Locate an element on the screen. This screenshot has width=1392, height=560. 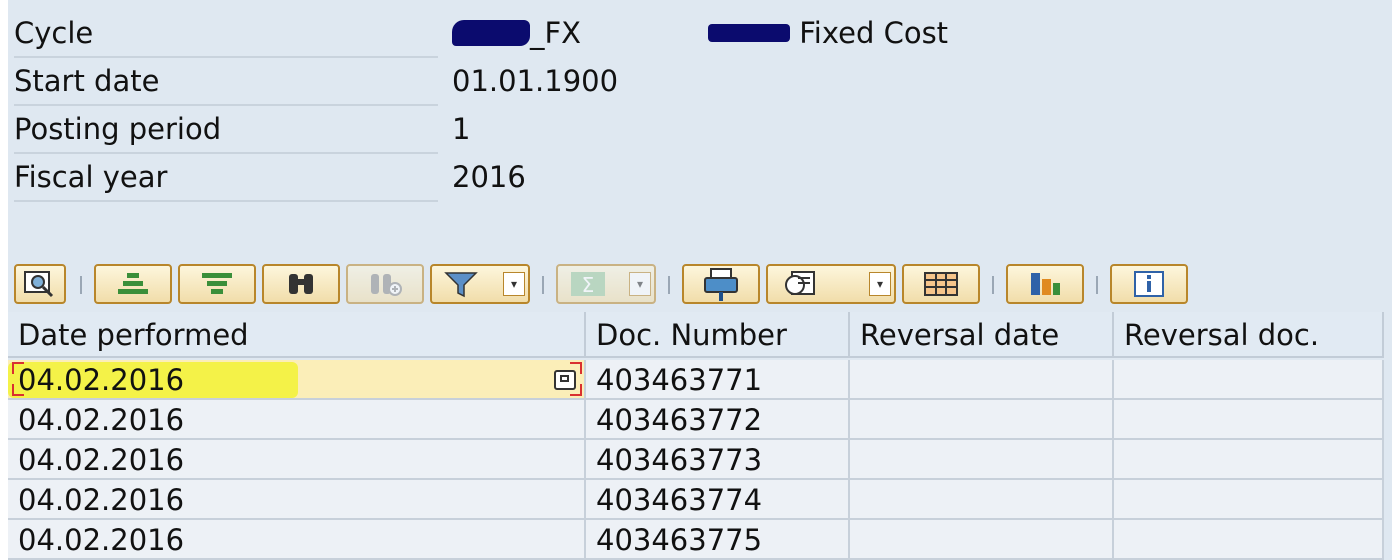
info-button is located at coordinates (1149, 284).